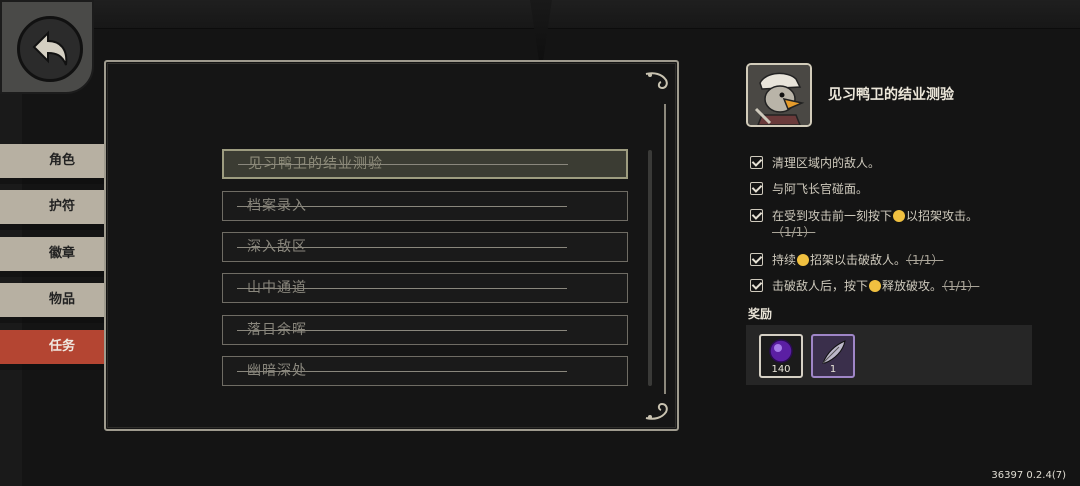  Describe the element at coordinates (50, 49) in the screenshot. I see `back-arrow-icon` at that location.